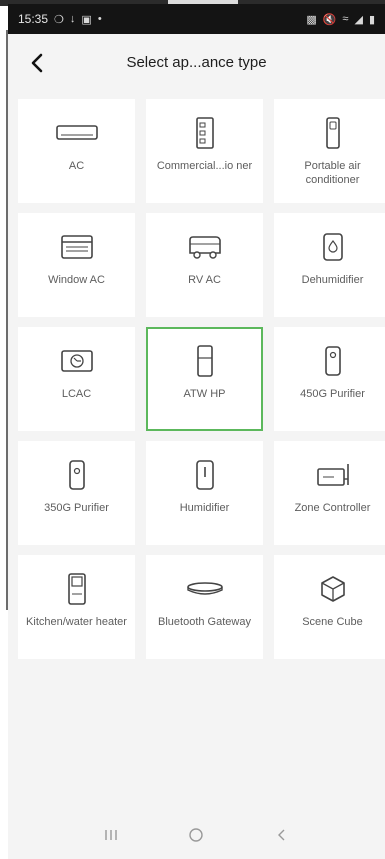  I want to click on tile-350g-purifier: 350G Purifier, so click(76, 493).